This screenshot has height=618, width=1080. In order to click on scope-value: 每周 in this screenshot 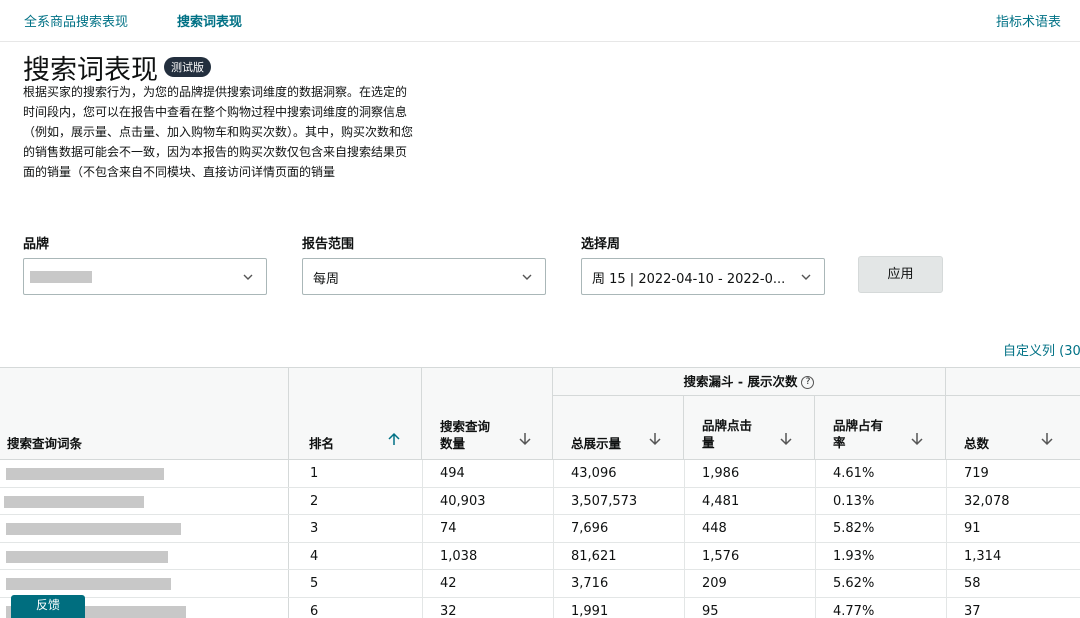, I will do `click(326, 279)`.